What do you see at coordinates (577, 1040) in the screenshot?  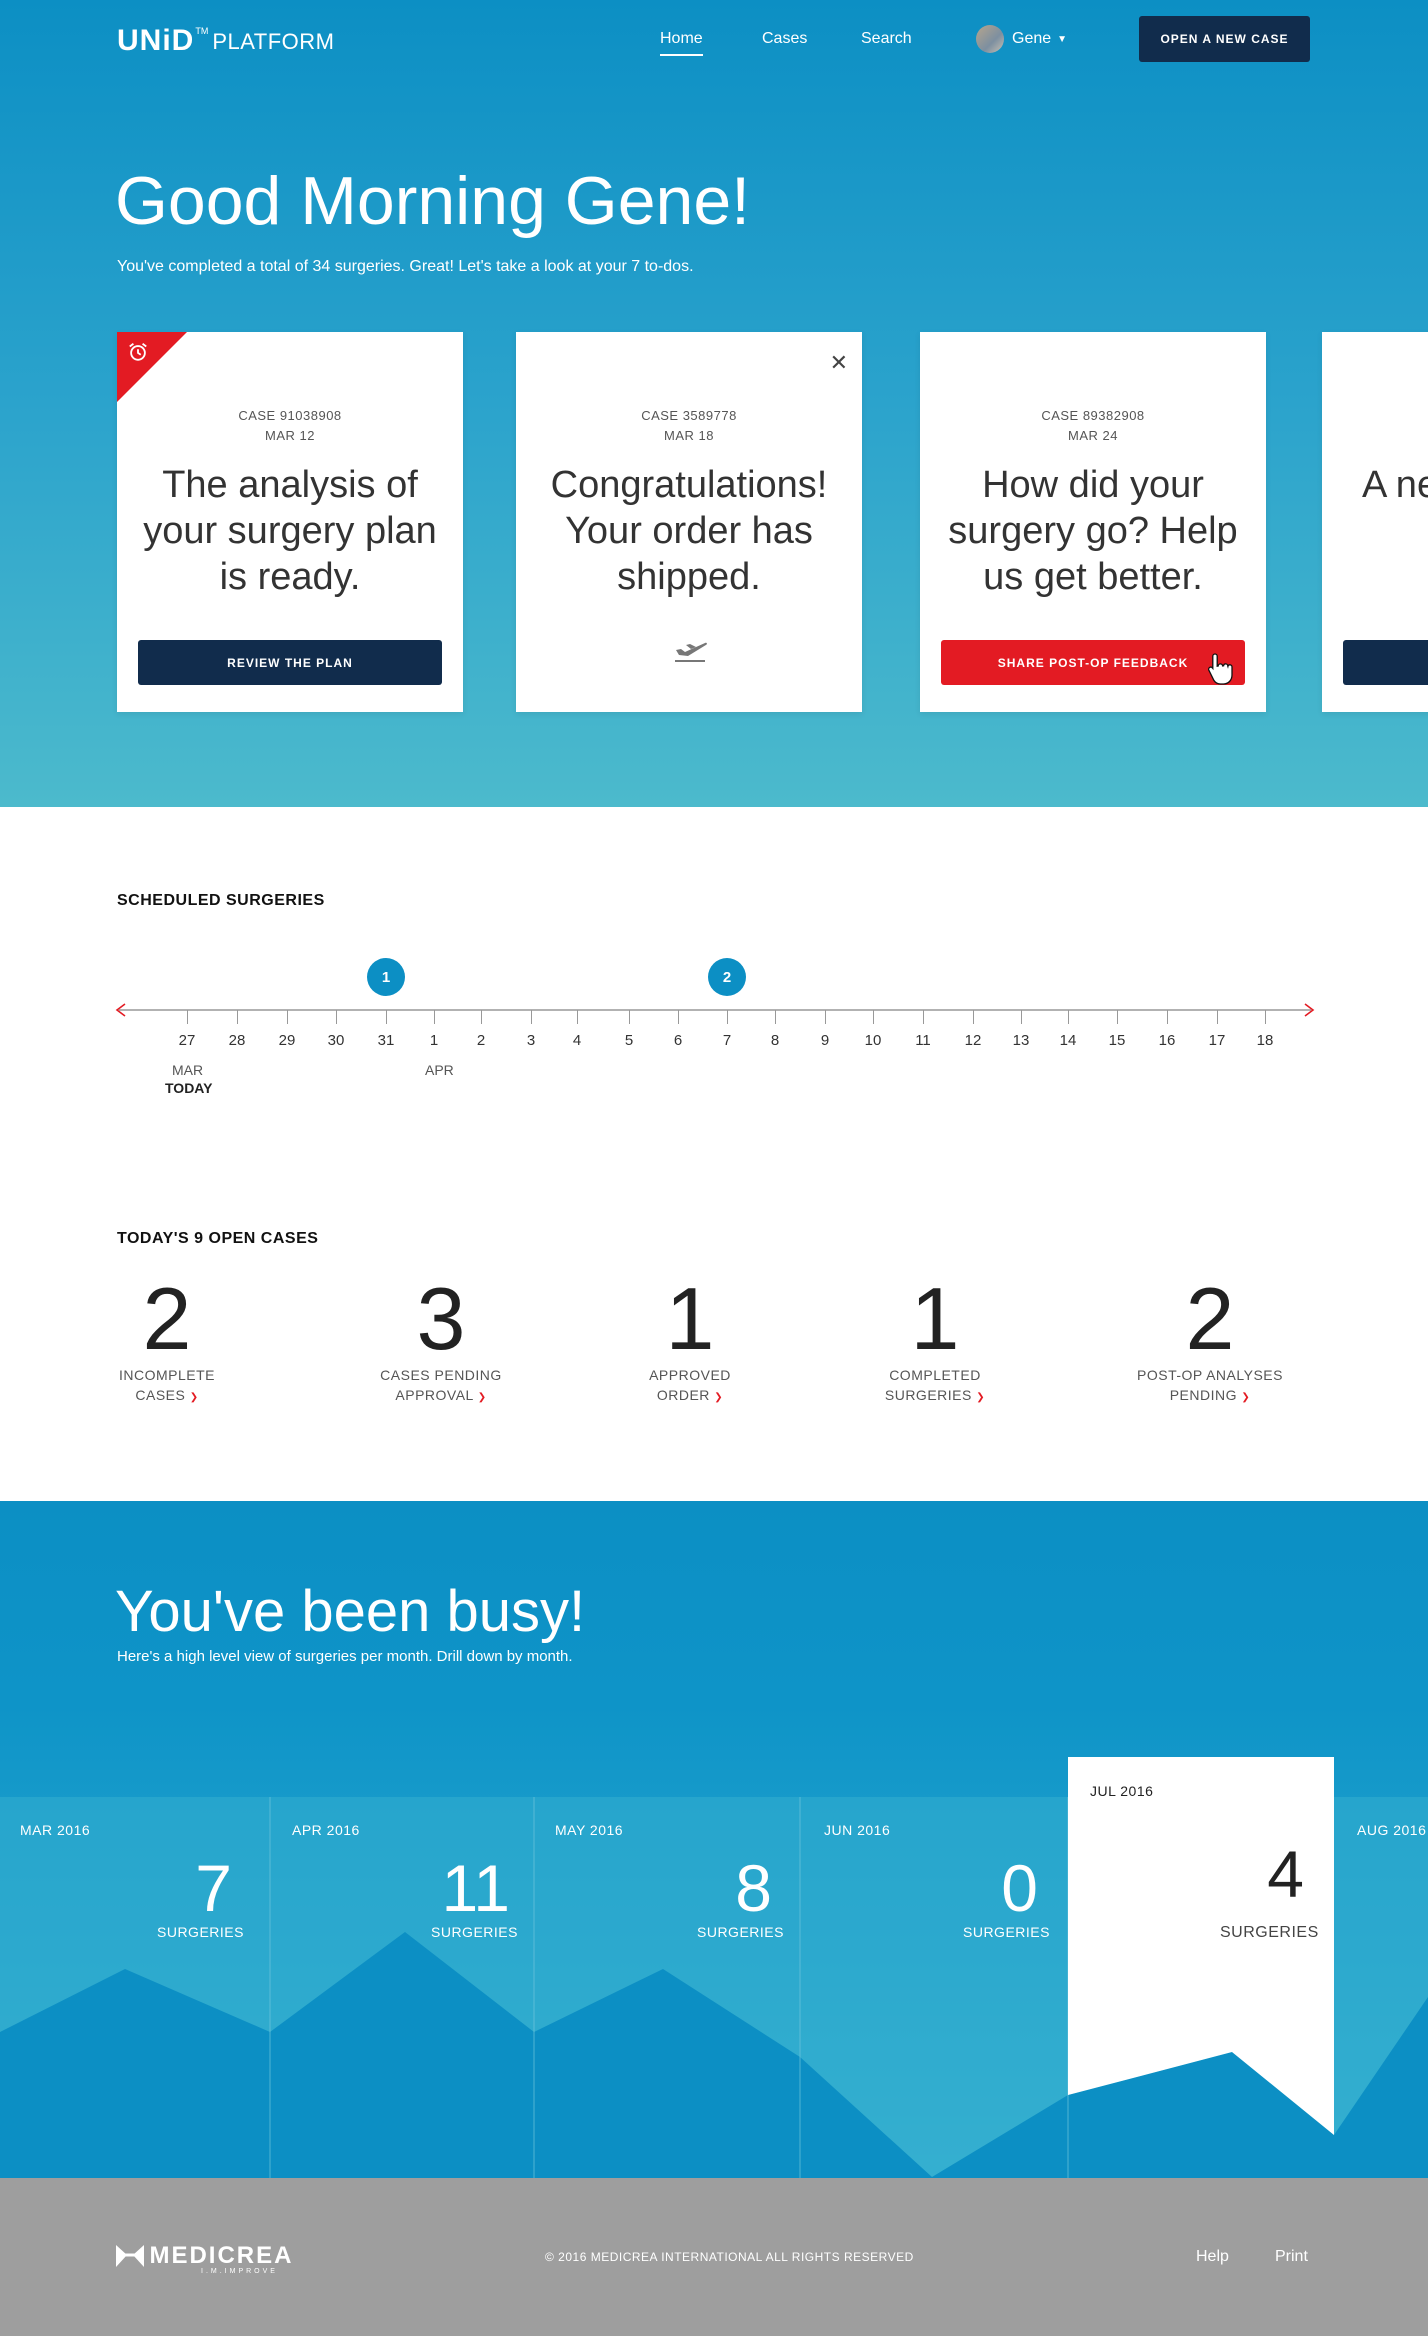 I see `timeline-day-label: 4` at bounding box center [577, 1040].